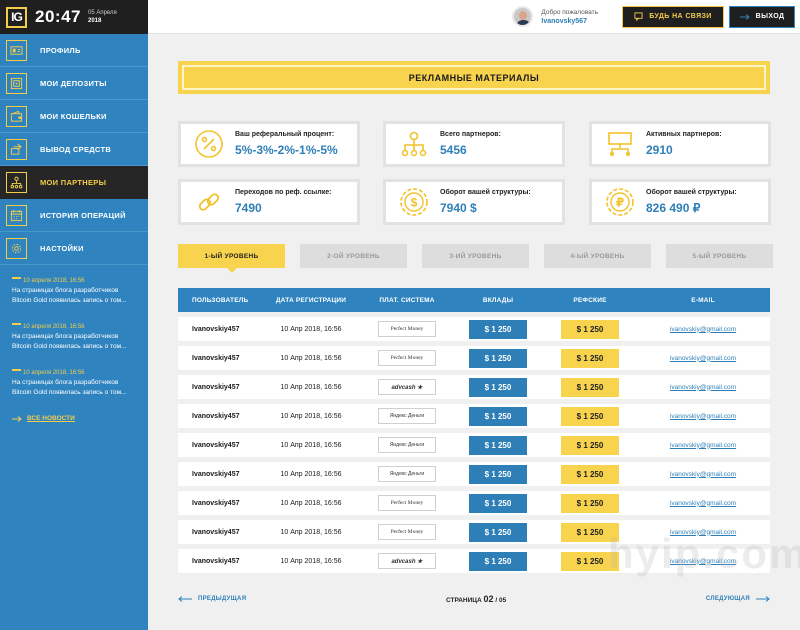 The height and width of the screenshot is (630, 800). Describe the element at coordinates (353, 256) in the screenshot. I see `tab-level-2: 2-ОЙ УРОВЕНЬ` at that location.